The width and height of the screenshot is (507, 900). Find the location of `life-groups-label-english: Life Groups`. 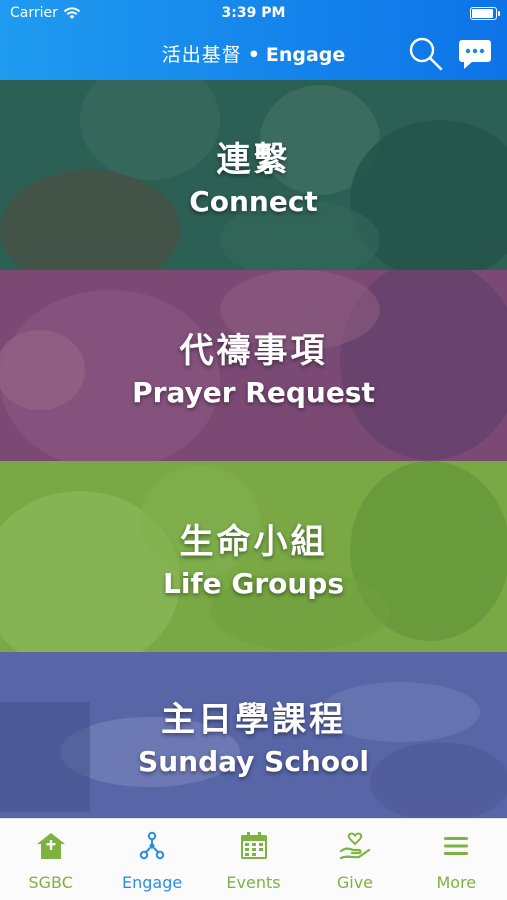

life-groups-label-english: Life Groups is located at coordinates (253, 583).